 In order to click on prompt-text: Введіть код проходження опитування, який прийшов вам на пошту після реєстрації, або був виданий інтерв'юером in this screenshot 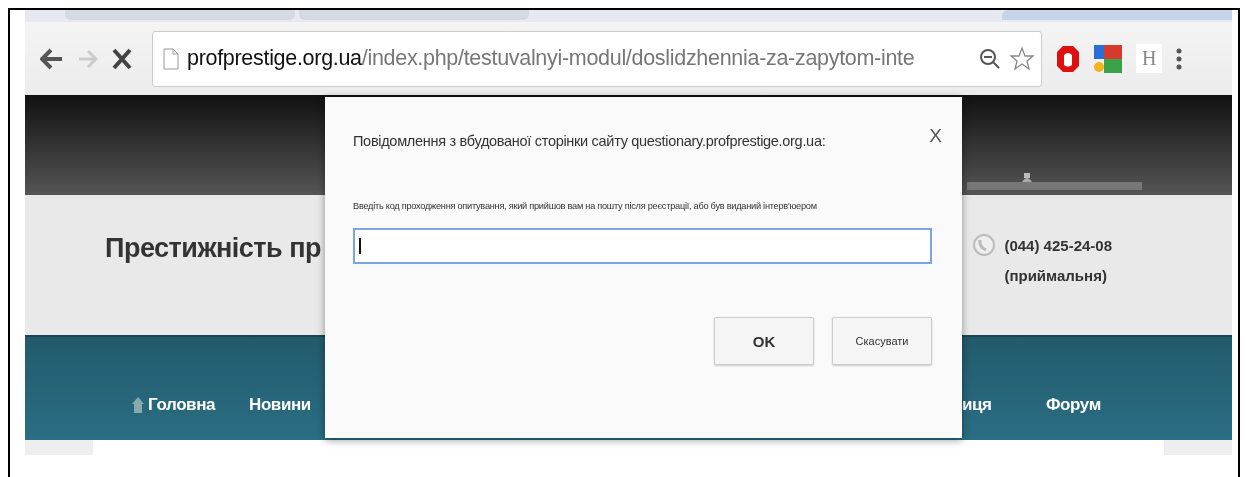, I will do `click(585, 206)`.